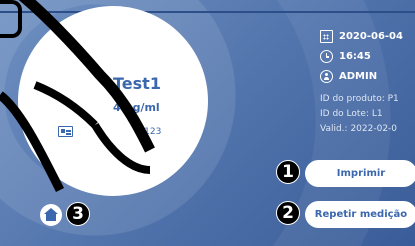 Image resolution: width=415 pixels, height=246 pixels. What do you see at coordinates (78, 214) in the screenshot?
I see `callout-3: 3` at bounding box center [78, 214].